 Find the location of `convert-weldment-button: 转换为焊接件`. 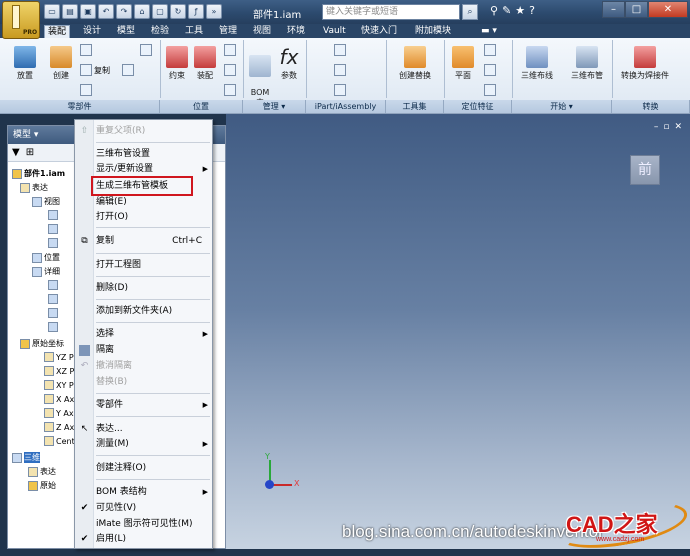

convert-weldment-button: 转换为焊接件 is located at coordinates (645, 63).